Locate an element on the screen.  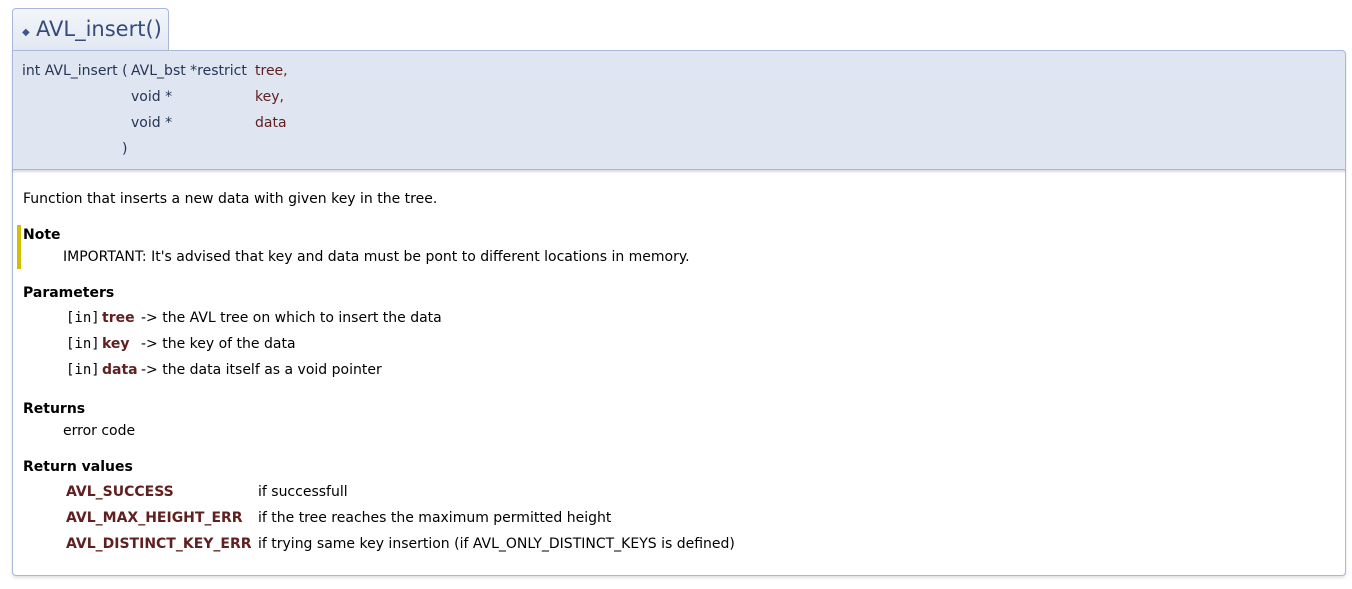
return-value-desc: if successfull is located at coordinates (303, 492).